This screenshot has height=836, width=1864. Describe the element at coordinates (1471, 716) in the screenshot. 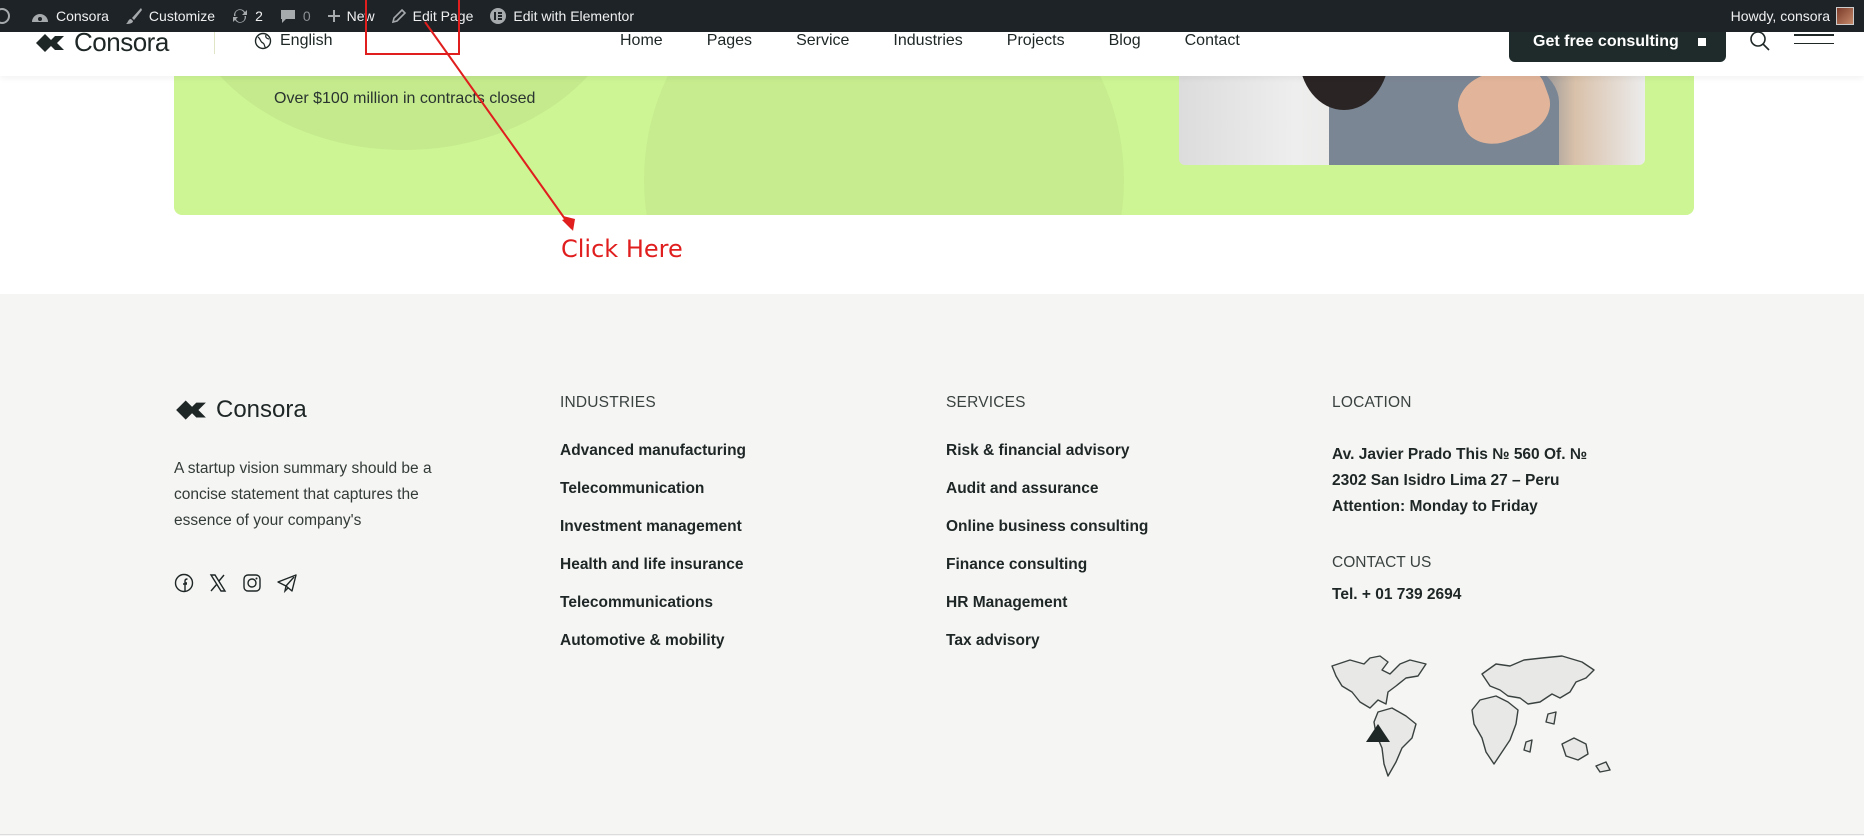

I see `world-map-icon` at that location.